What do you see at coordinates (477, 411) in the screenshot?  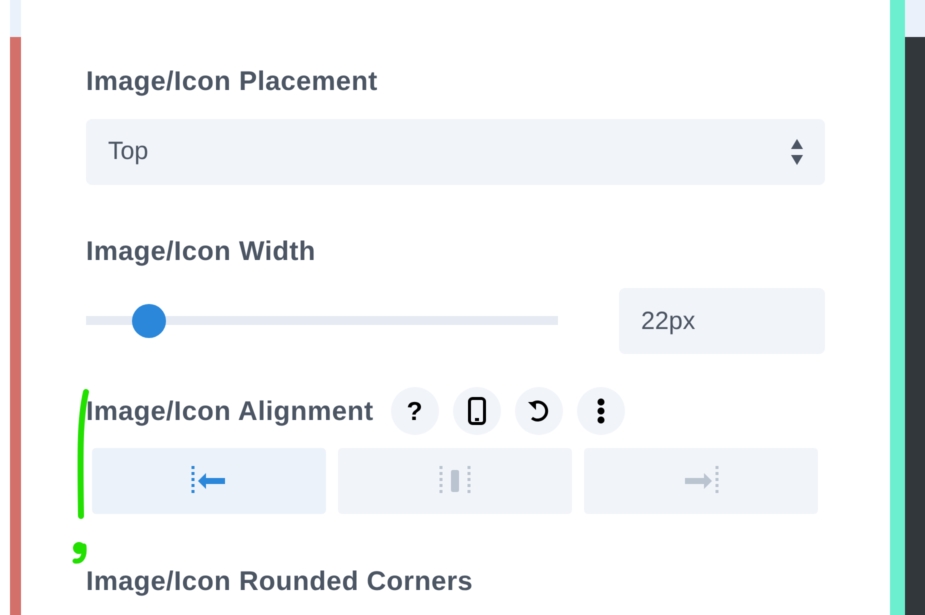 I see `phone-icon` at bounding box center [477, 411].